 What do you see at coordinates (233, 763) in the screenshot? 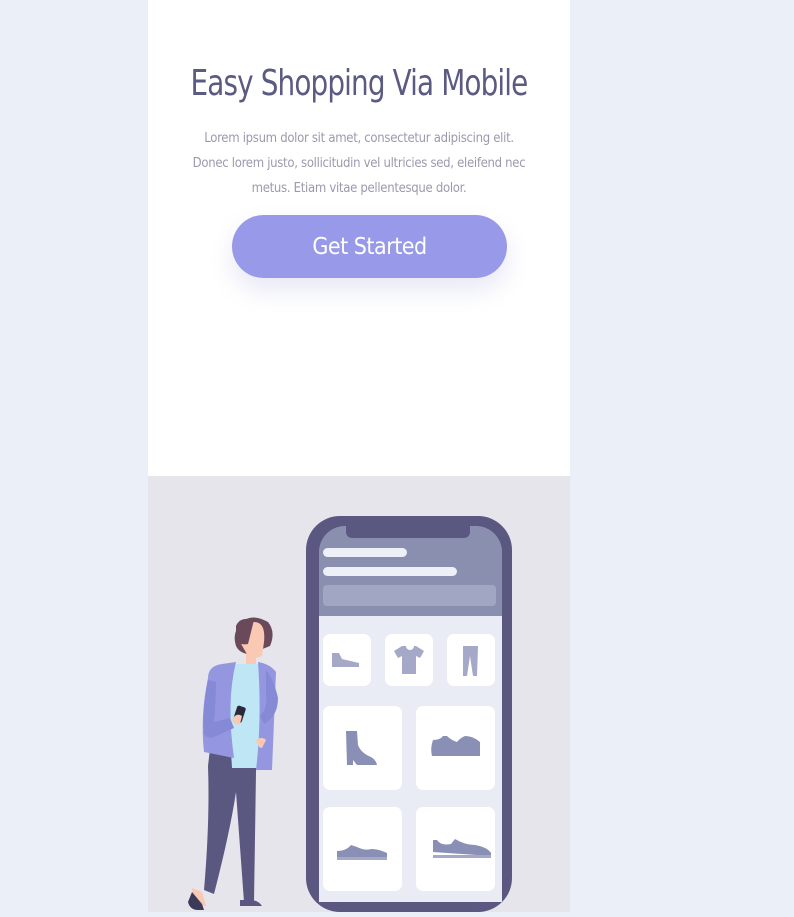
I see `woman-figure` at bounding box center [233, 763].